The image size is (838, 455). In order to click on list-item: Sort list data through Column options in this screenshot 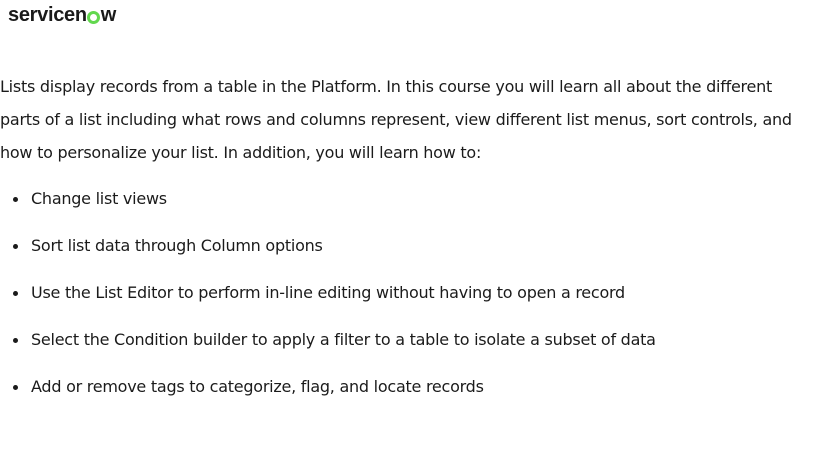, I will do `click(328, 253)`.